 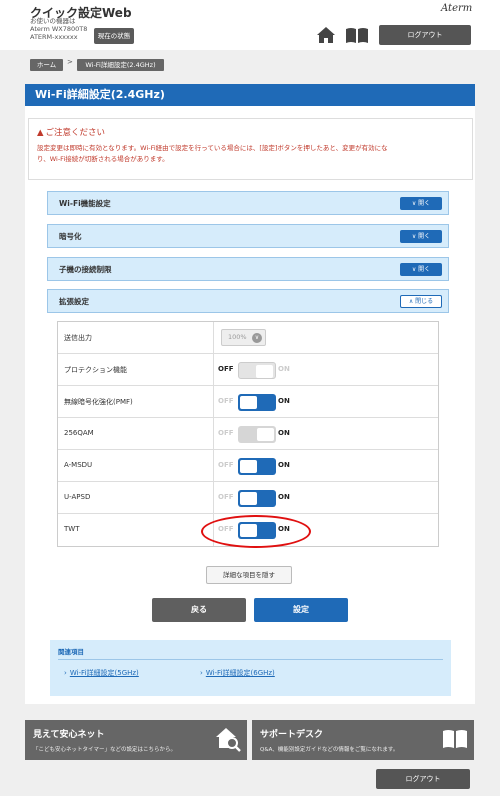 What do you see at coordinates (72, 529) in the screenshot?
I see `setting-label: TWT` at bounding box center [72, 529].